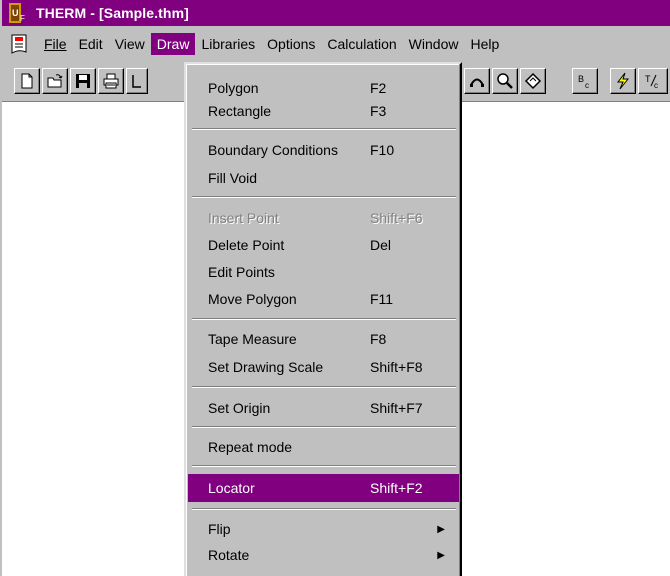 The width and height of the screenshot is (670, 576). I want to click on menu-item-move-polygon: Move Polygon F11, so click(323, 299).